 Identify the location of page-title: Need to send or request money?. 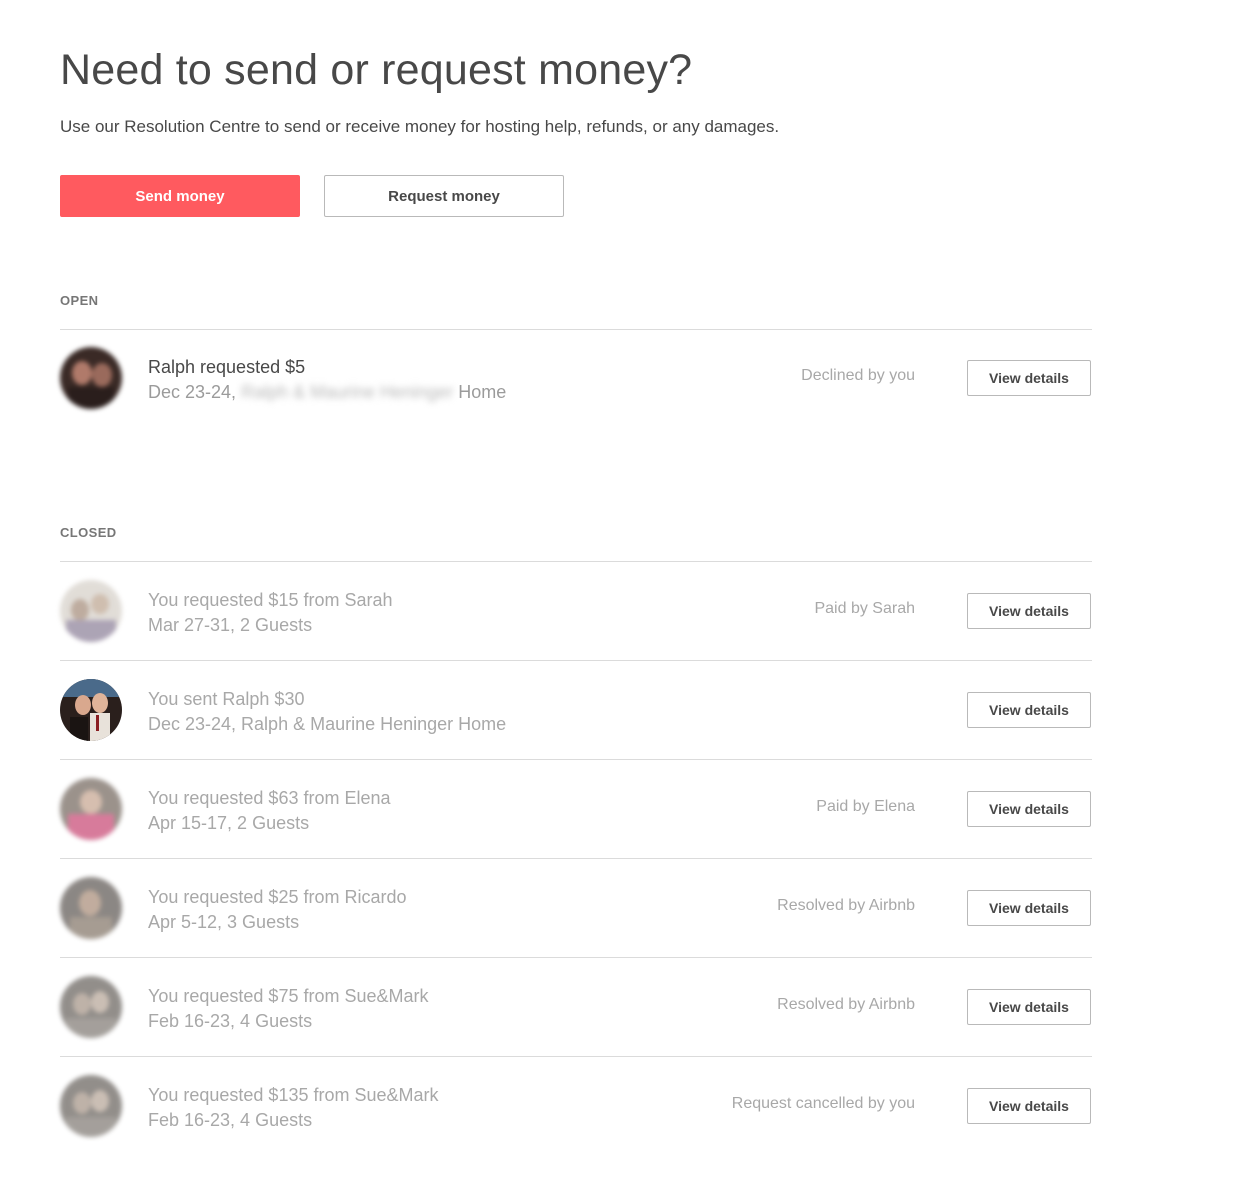
(376, 70).